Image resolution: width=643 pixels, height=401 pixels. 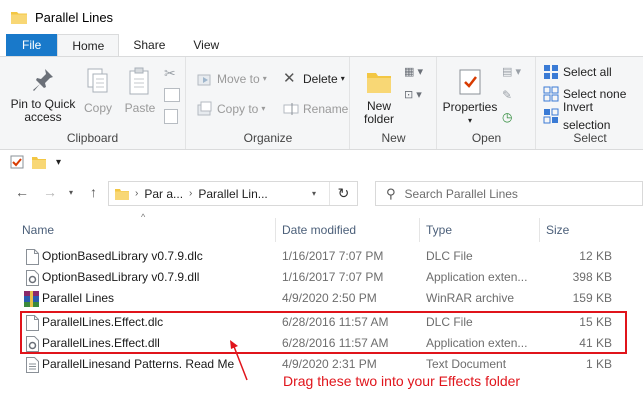 I want to click on organize-group-label: Organize, so click(x=268, y=138).